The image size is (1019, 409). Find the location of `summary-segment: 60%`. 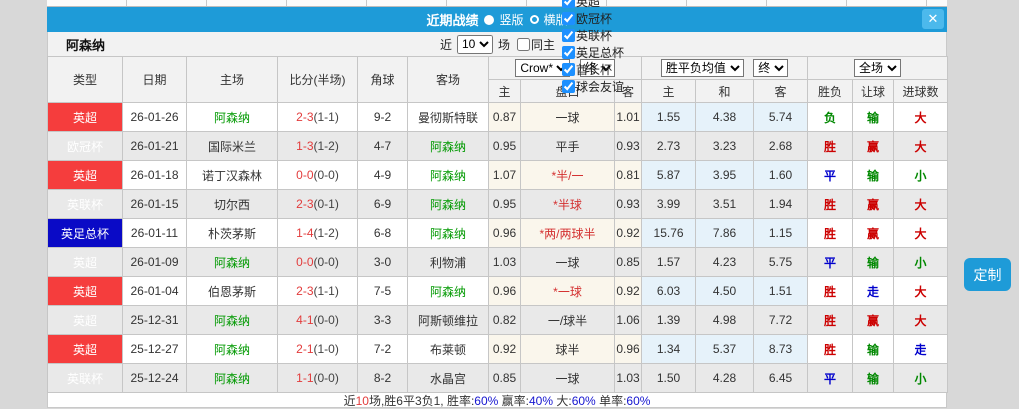

summary-segment: 60% is located at coordinates (638, 400).